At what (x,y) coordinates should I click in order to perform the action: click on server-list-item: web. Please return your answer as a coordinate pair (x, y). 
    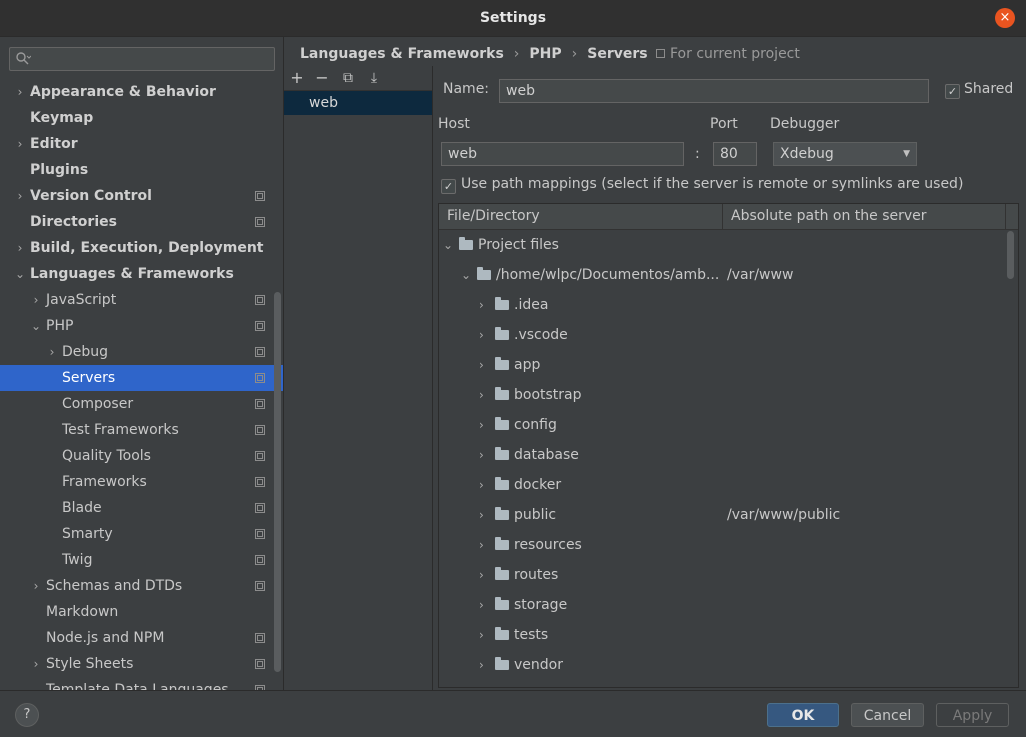
    Looking at the image, I should click on (358, 103).